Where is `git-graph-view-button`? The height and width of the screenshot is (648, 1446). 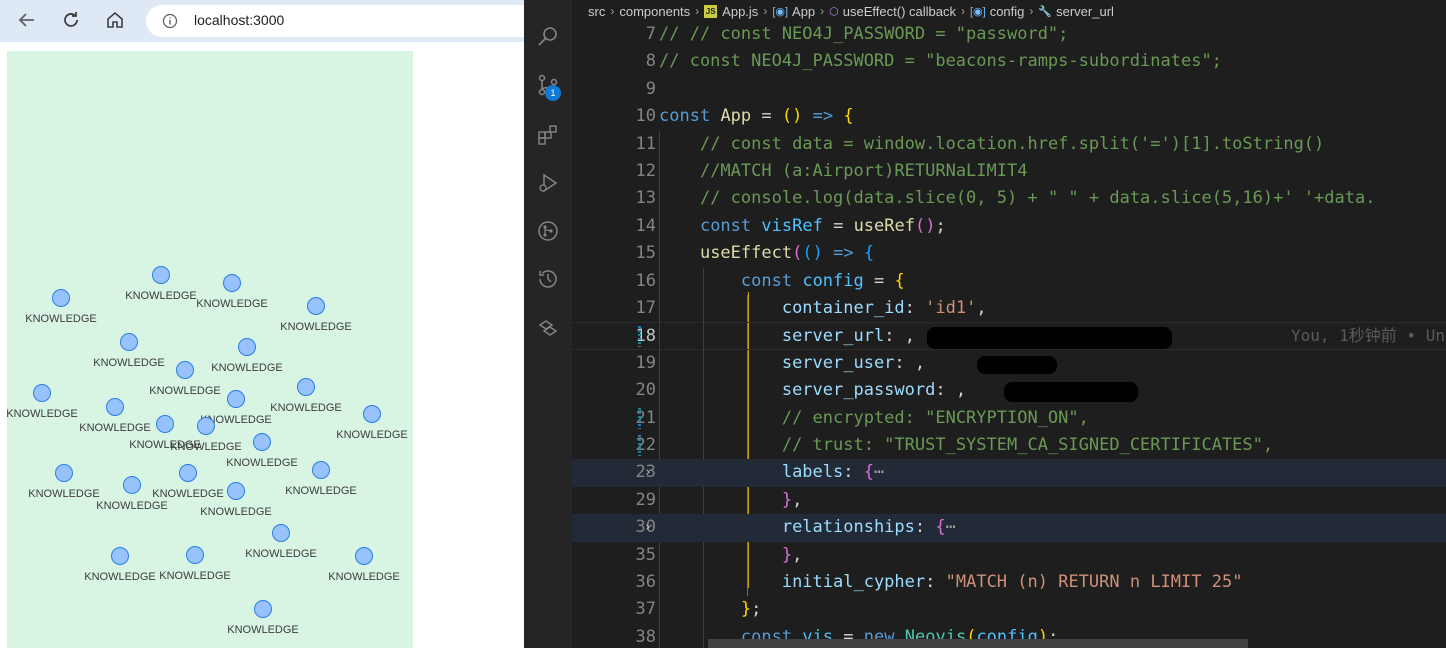
git-graph-view-button is located at coordinates (548, 231).